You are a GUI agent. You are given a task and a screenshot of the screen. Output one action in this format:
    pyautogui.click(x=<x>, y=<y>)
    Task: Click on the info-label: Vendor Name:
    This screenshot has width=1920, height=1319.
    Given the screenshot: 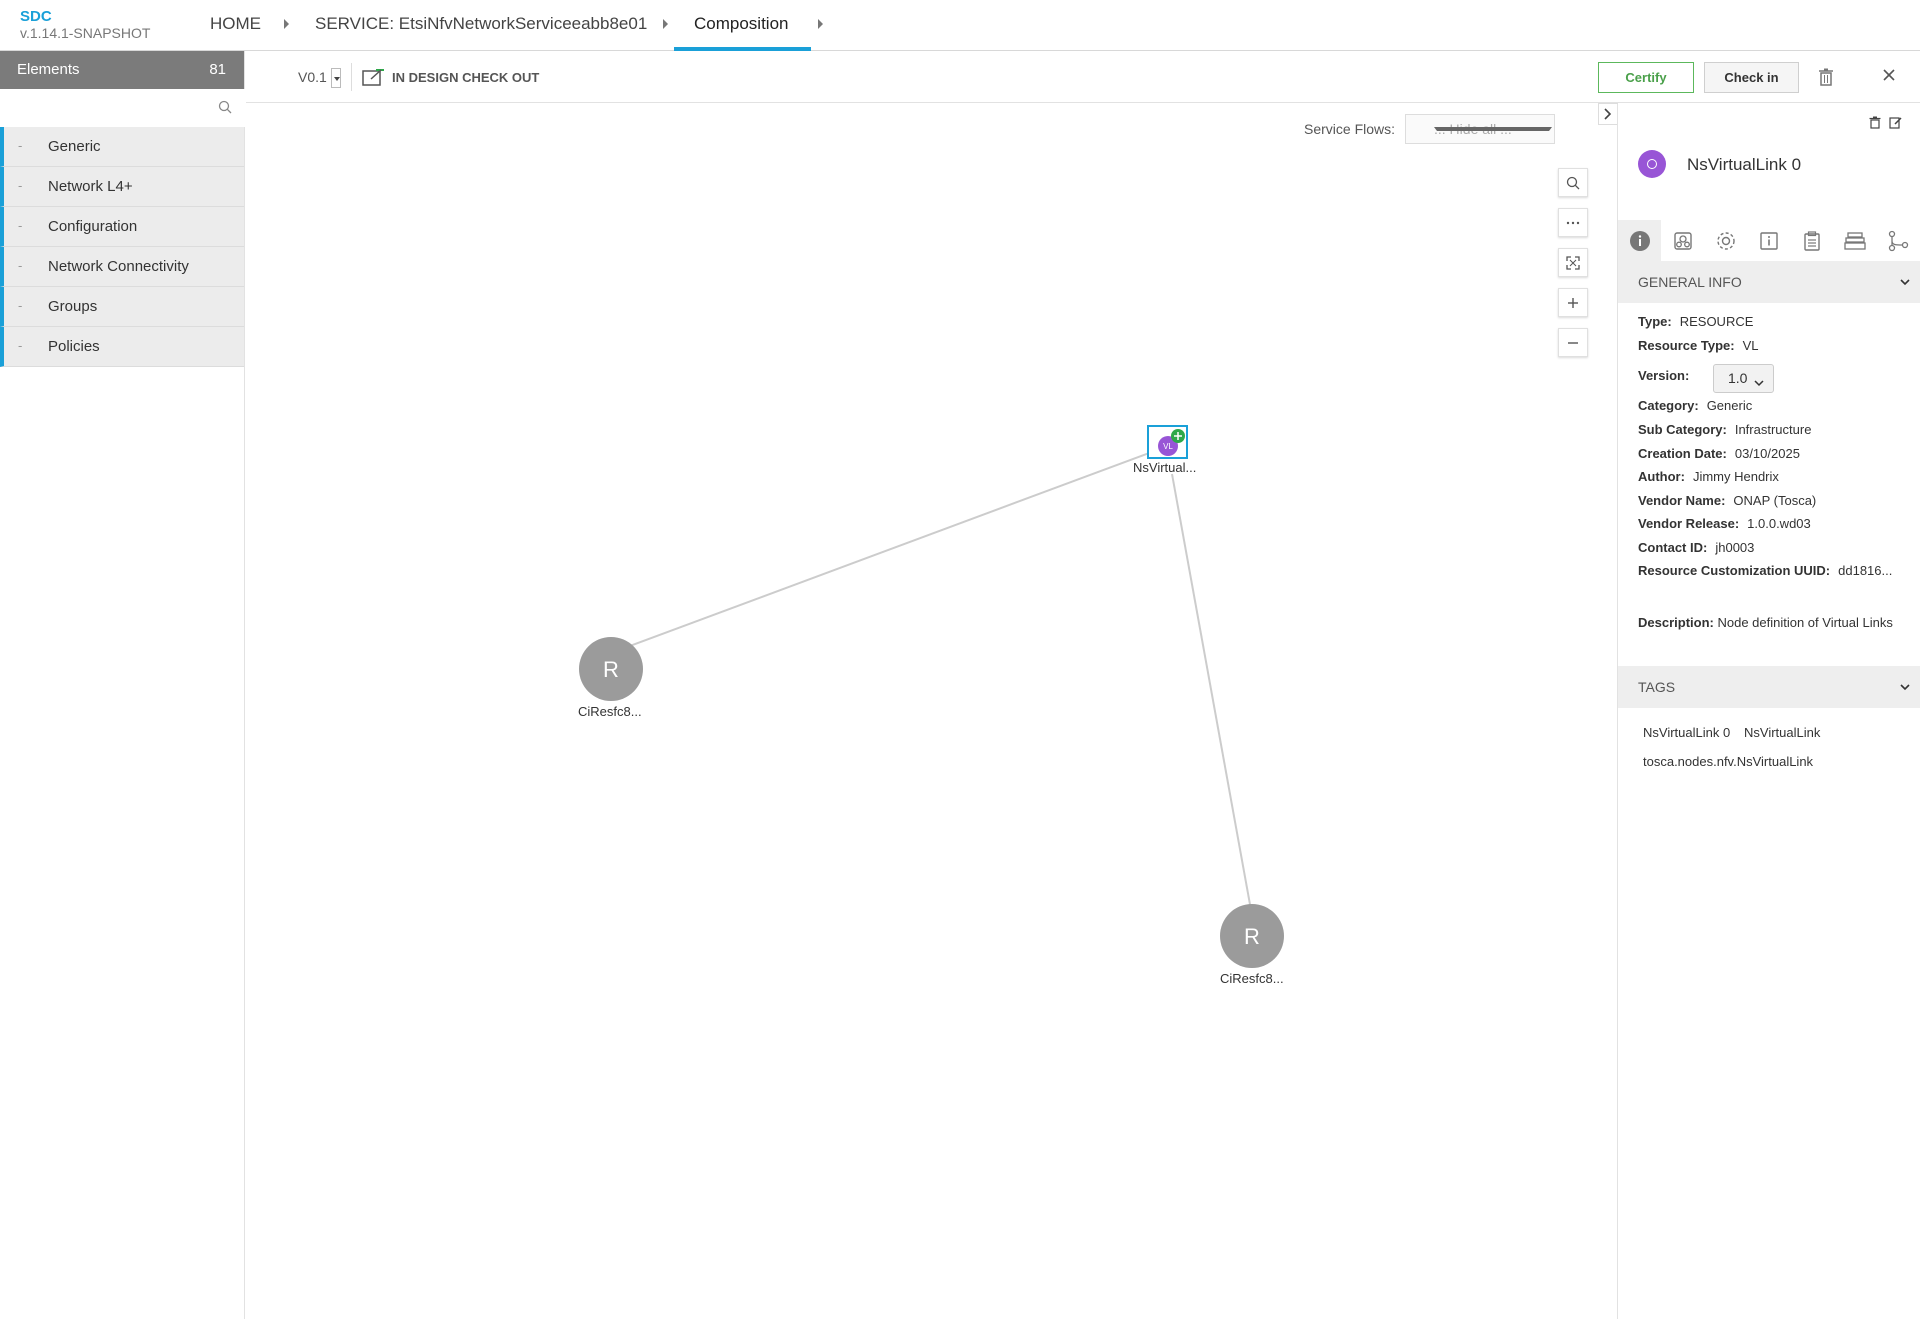 What is the action you would take?
    pyautogui.click(x=1682, y=500)
    